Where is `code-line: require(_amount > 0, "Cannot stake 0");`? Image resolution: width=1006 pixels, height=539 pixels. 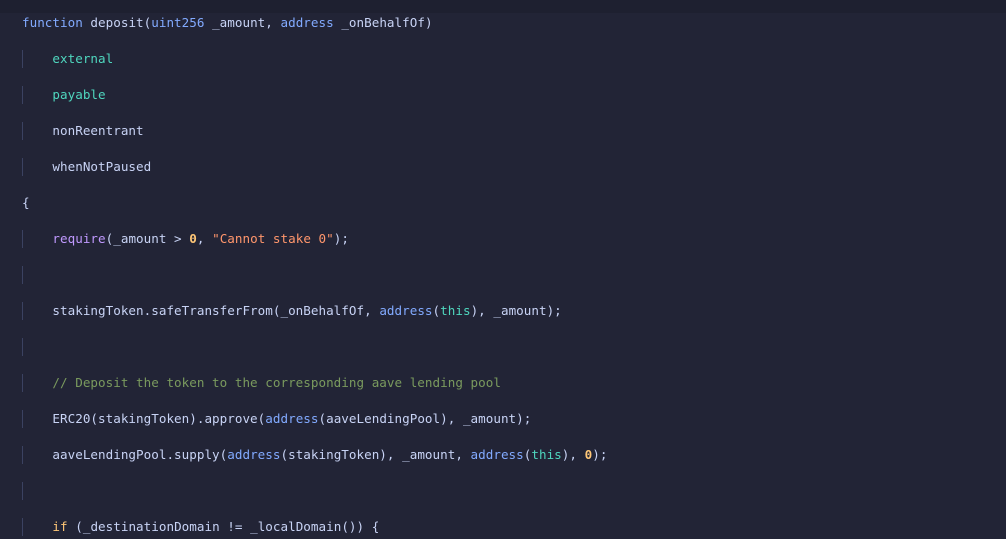 code-line: require(_amount > 0, "Cannot stake 0"); is located at coordinates (503, 239).